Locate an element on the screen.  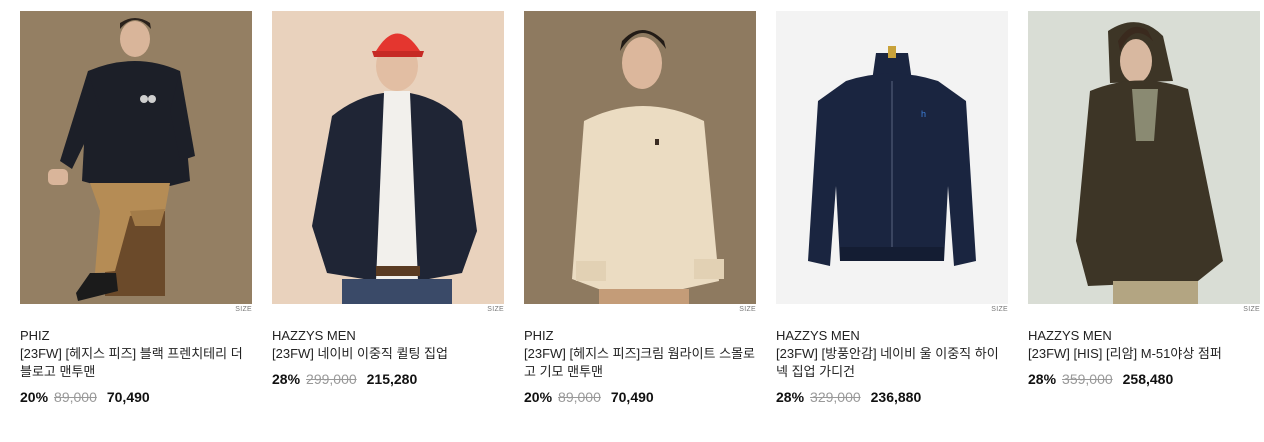
product-photo-navy-quilted-zipup is located at coordinates (388, 157).